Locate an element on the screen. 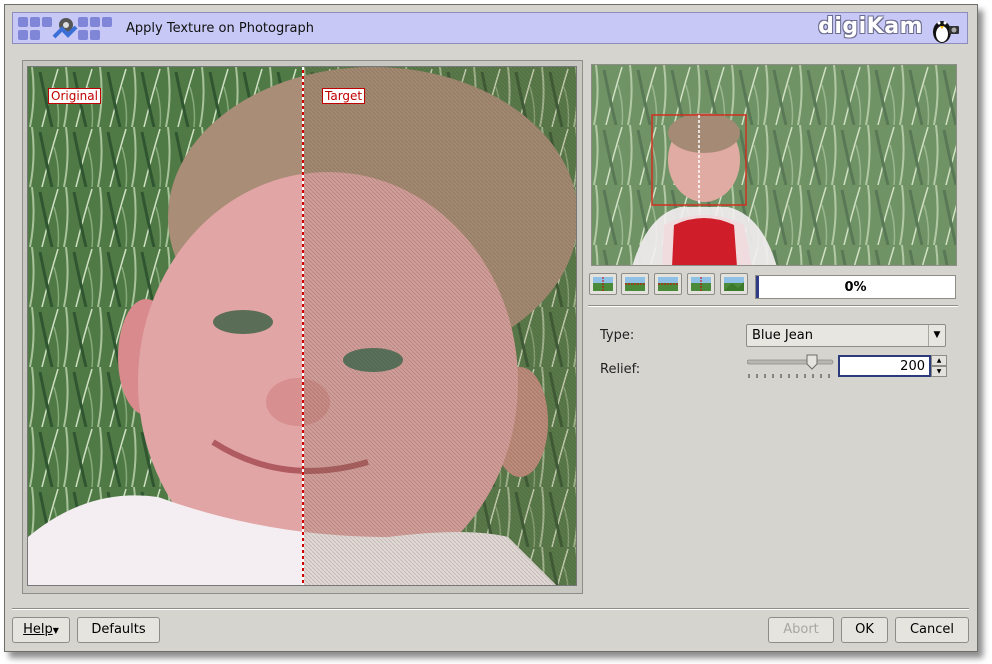 This screenshot has height=664, width=992. split-vertical-icon is located at coordinates (635, 284).